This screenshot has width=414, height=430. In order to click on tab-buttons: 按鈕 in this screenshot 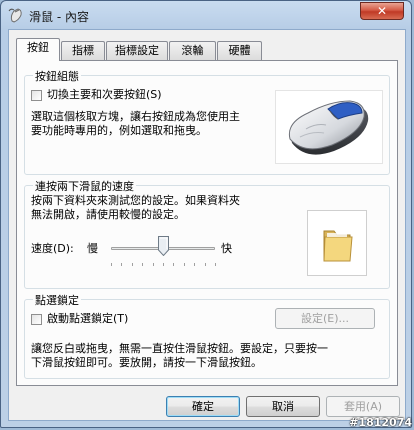, I will do `click(38, 49)`.